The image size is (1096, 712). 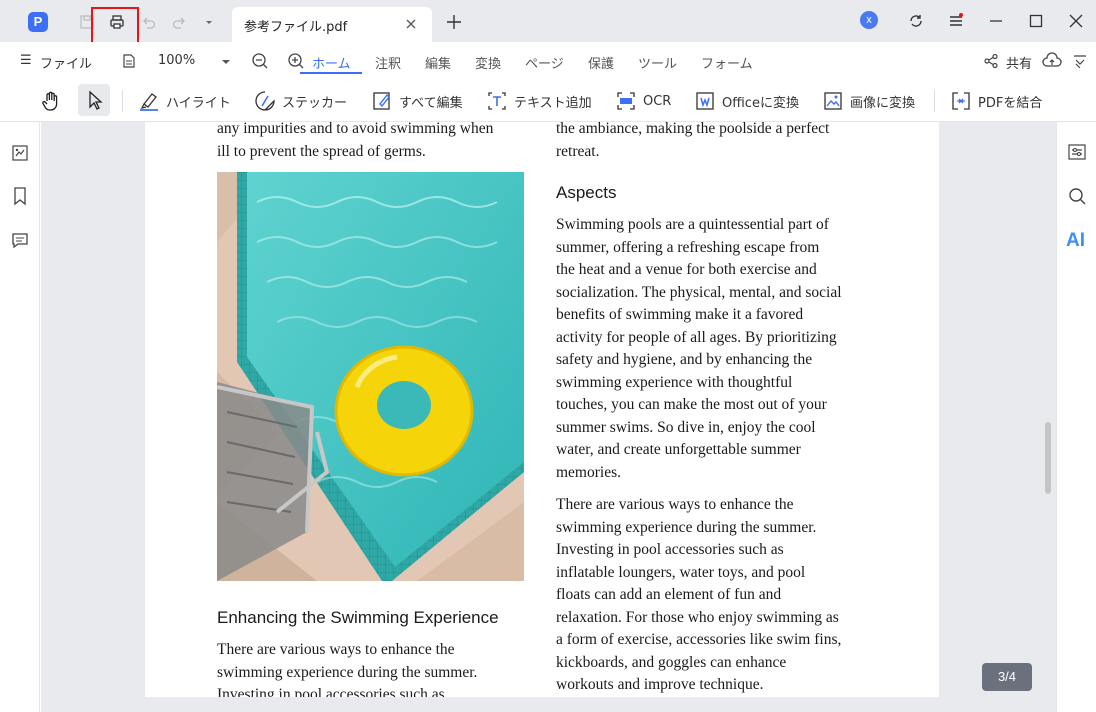 I want to click on add-text-button: テキスト追加, so click(x=539, y=101).